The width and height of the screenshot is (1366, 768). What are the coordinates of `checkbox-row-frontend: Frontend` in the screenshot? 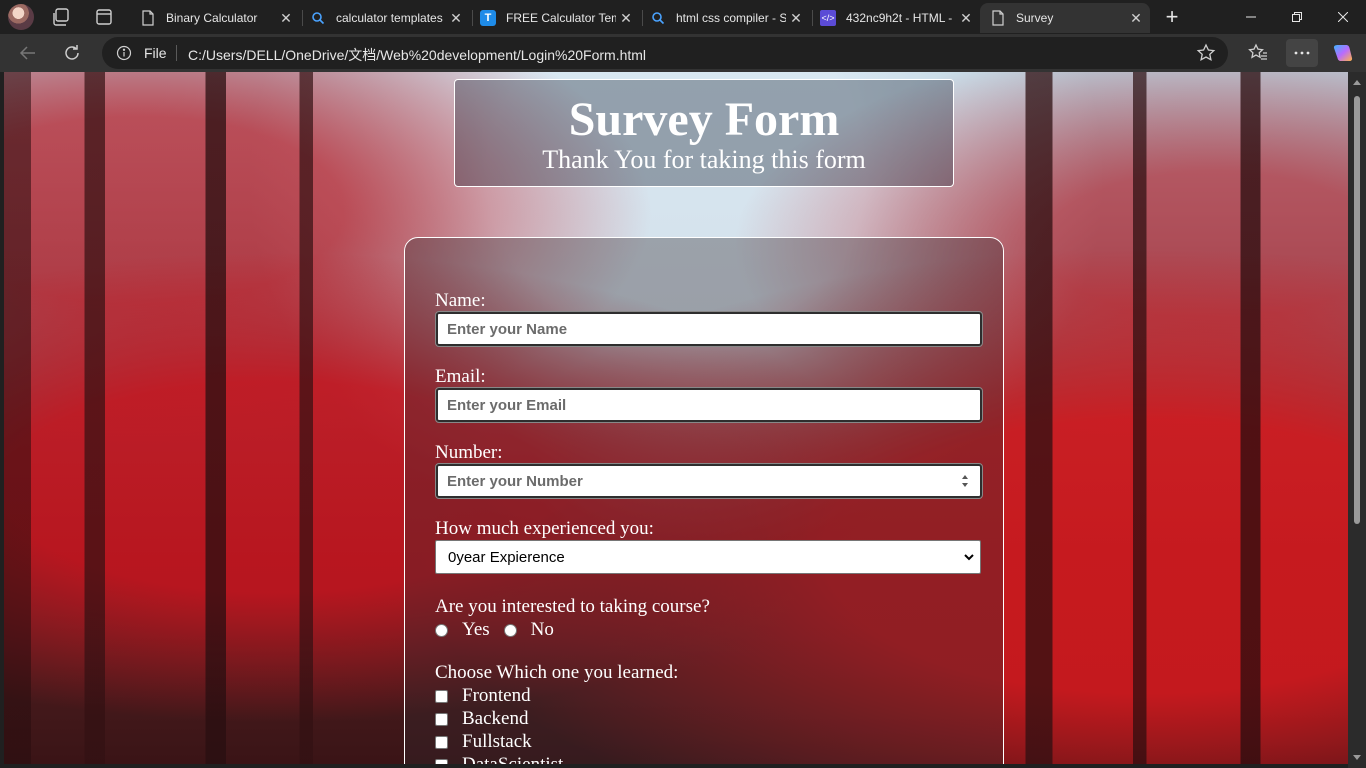 It's located at (483, 696).